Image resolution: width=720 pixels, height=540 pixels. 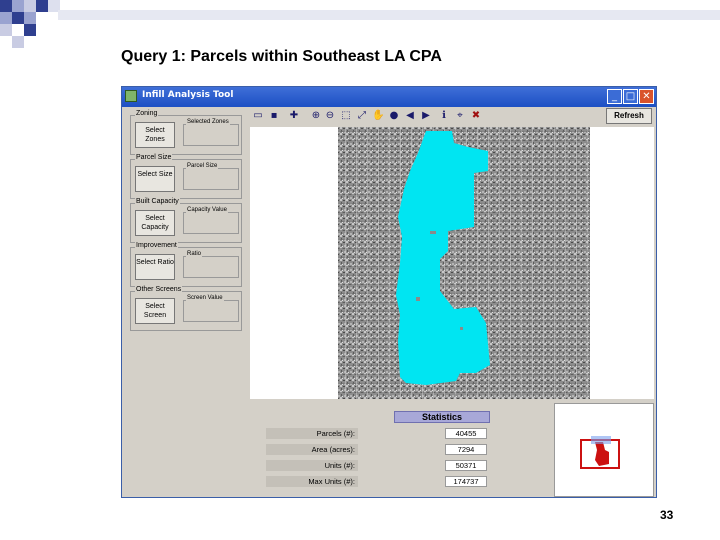 What do you see at coordinates (155, 311) in the screenshot?
I see `select-screen-button: Select Screen` at bounding box center [155, 311].